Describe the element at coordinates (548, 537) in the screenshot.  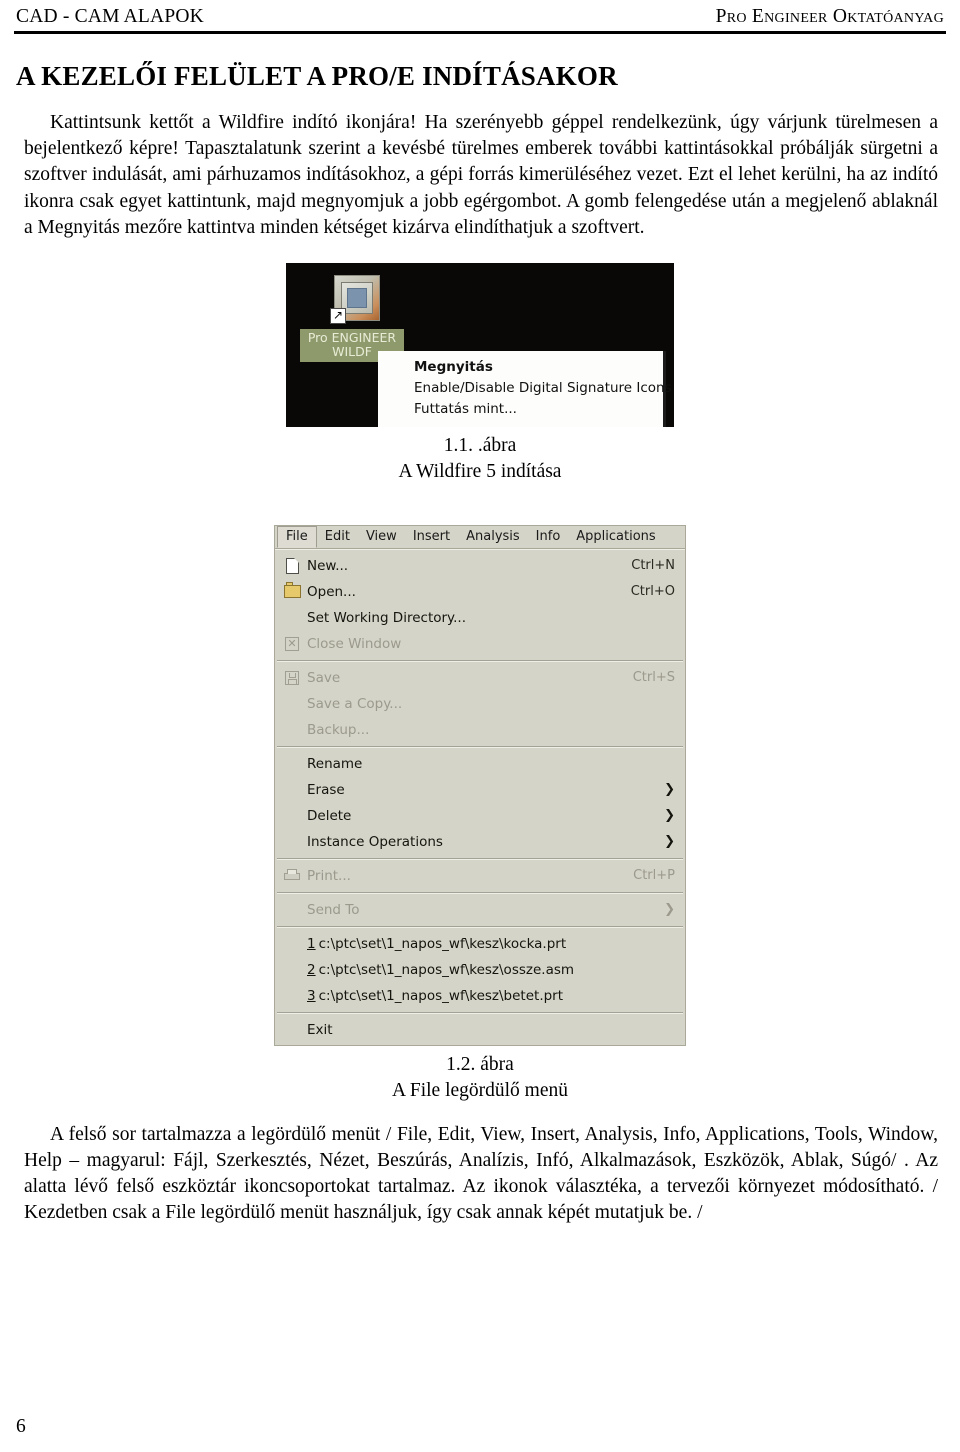
I see `menubar-item-info: Info` at that location.